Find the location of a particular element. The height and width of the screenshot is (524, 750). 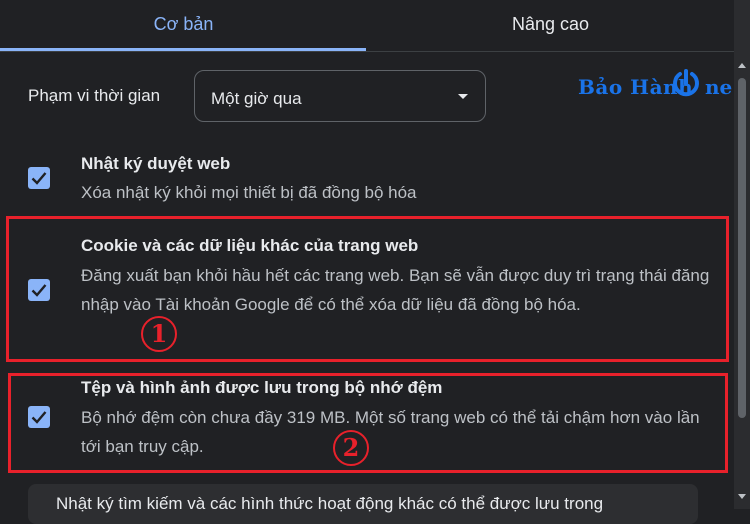

check-icon is located at coordinates (39, 178).